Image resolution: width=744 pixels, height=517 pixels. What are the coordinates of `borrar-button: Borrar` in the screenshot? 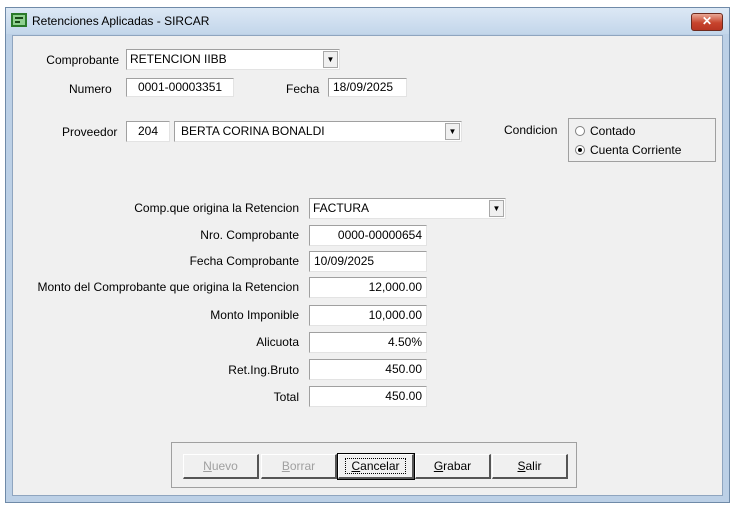 It's located at (299, 466).